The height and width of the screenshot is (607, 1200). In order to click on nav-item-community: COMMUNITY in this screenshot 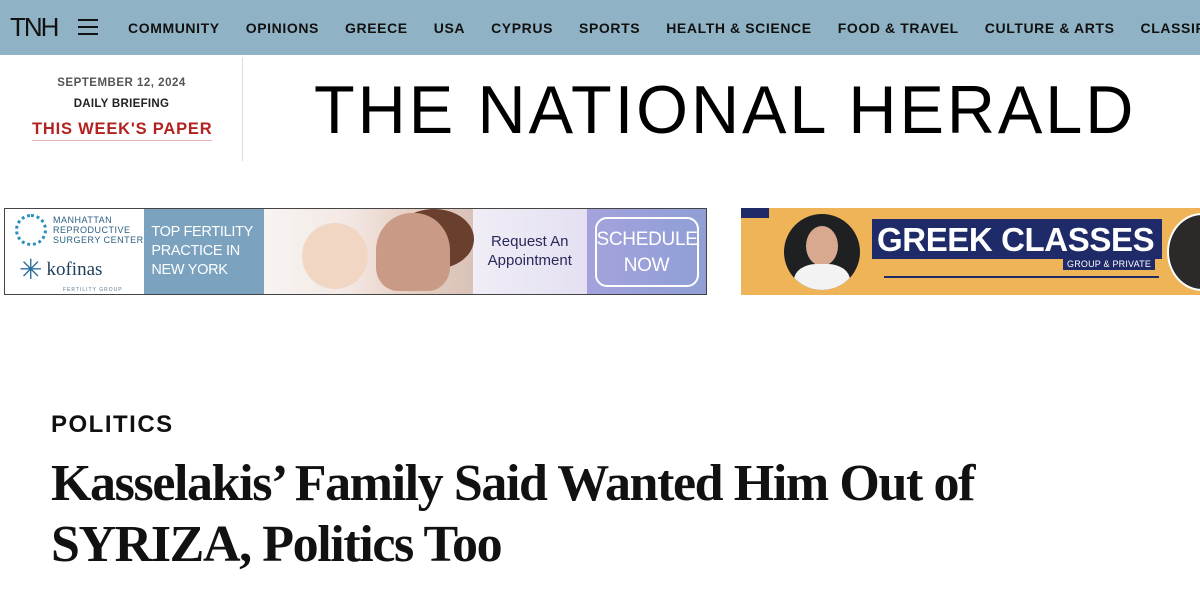, I will do `click(174, 28)`.